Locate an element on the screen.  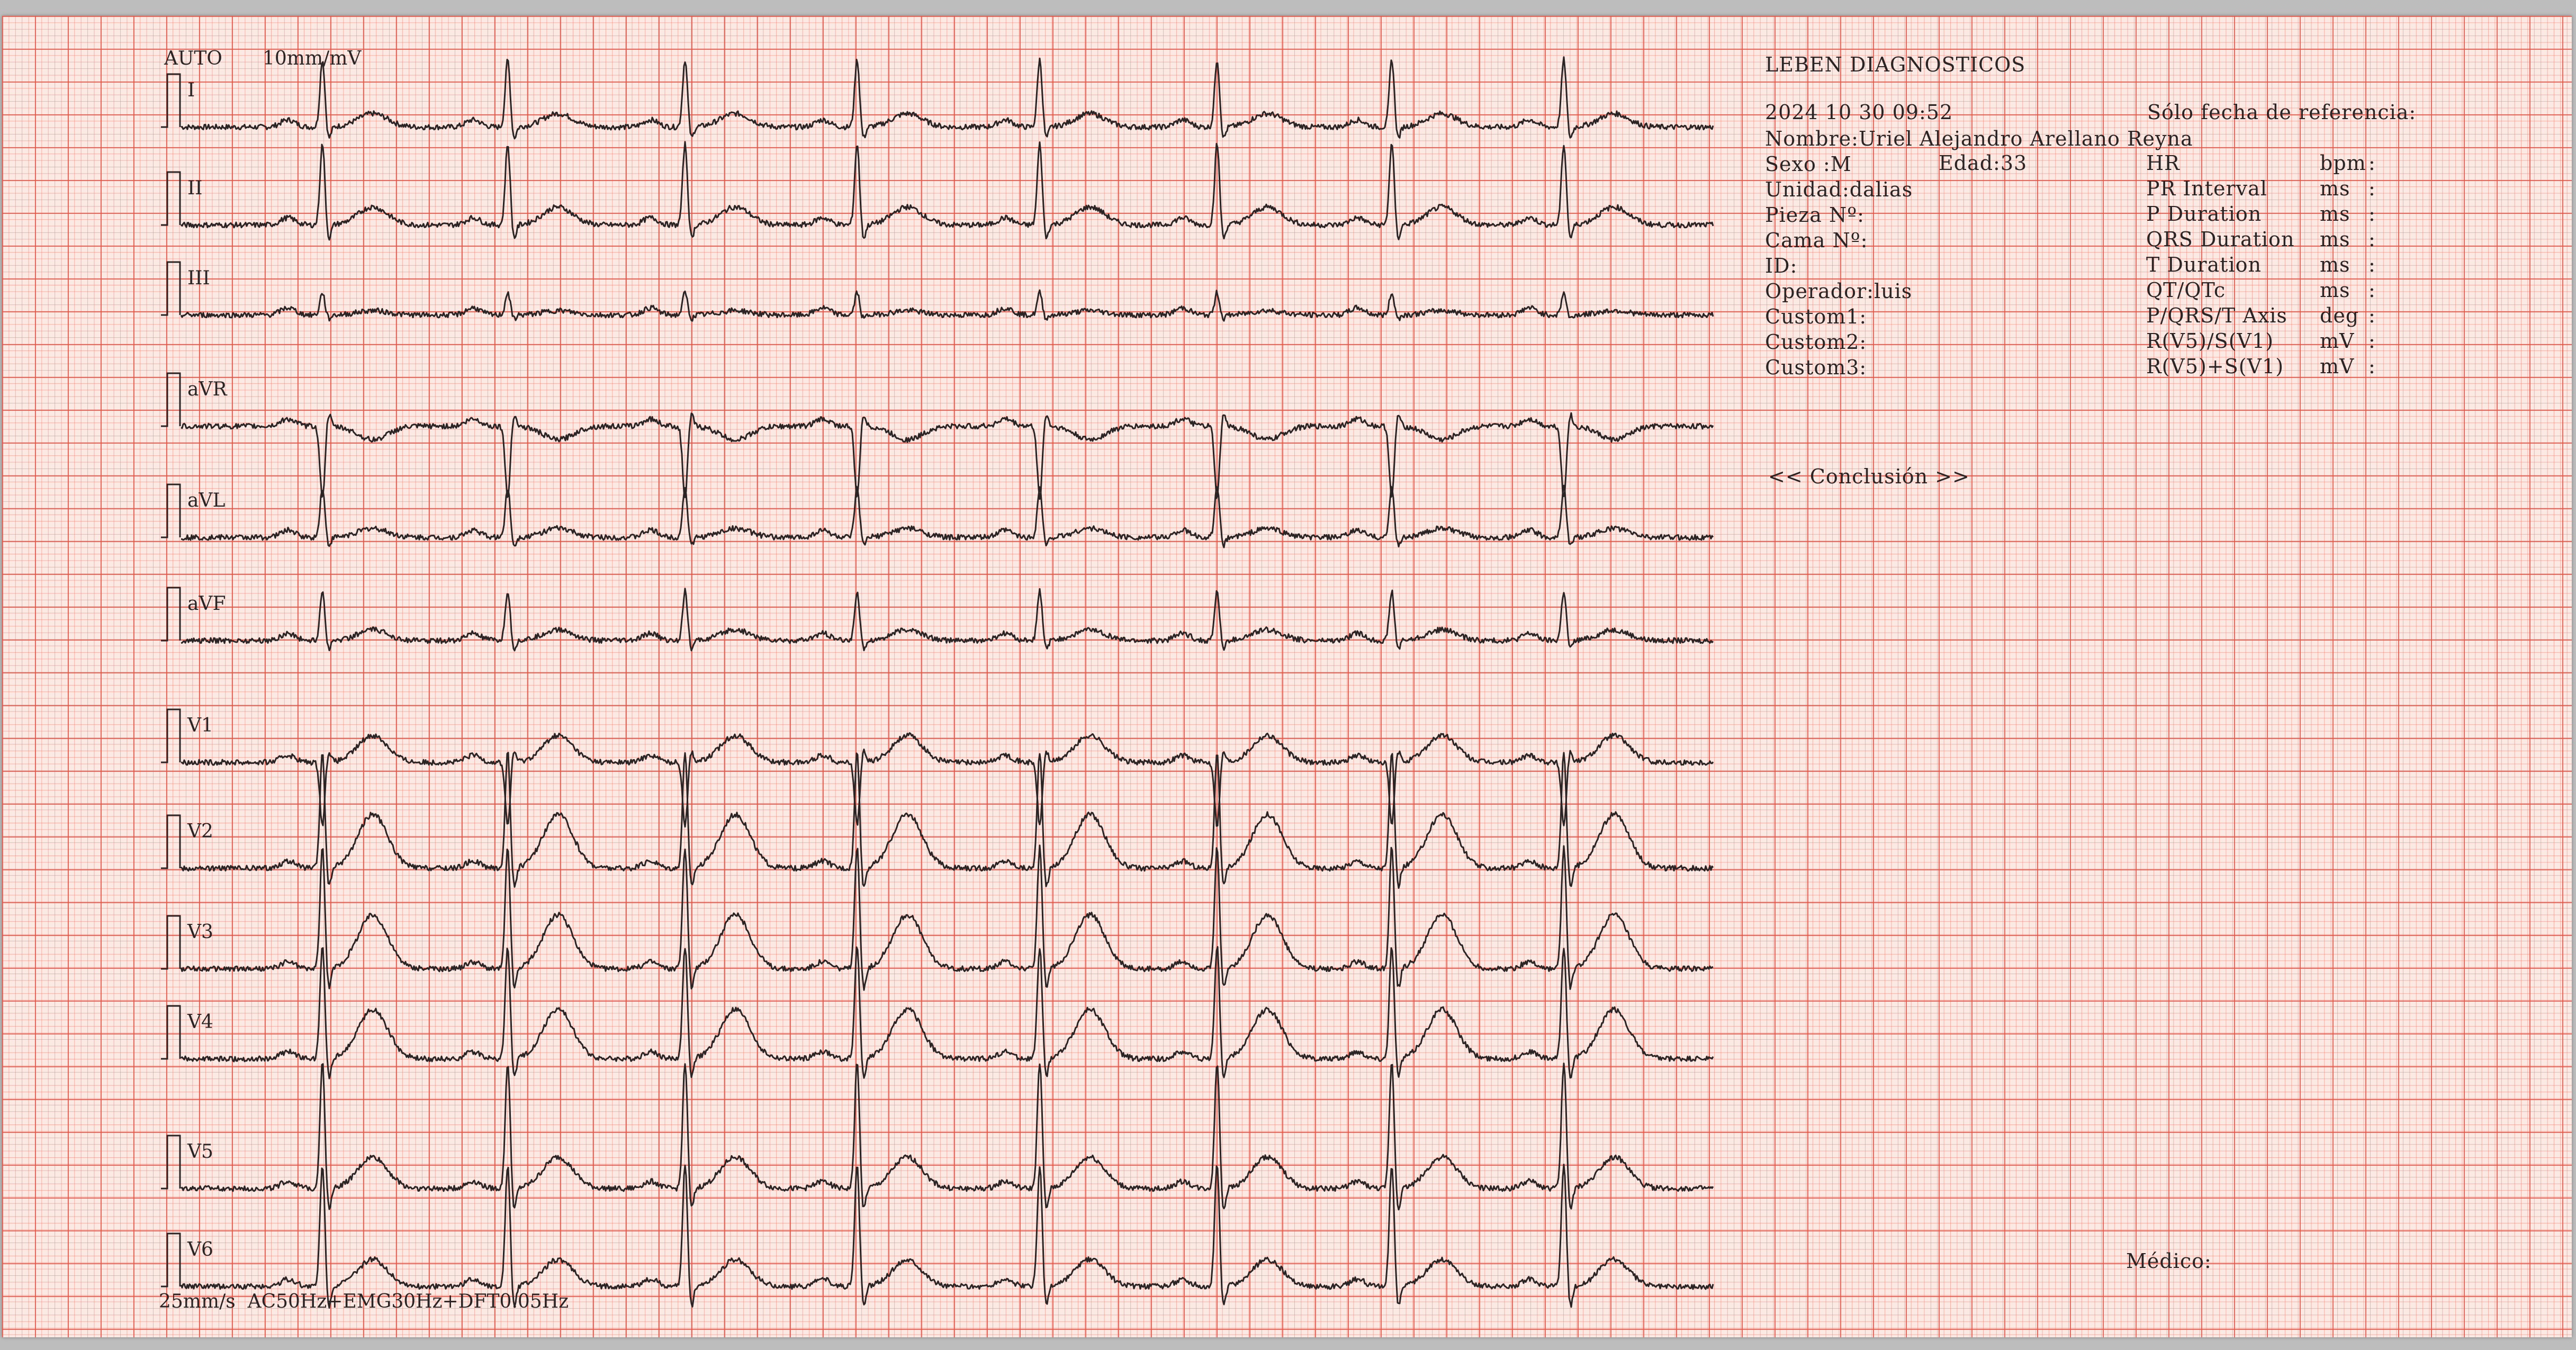
lead-label-v1: V1 is located at coordinates (200, 725).